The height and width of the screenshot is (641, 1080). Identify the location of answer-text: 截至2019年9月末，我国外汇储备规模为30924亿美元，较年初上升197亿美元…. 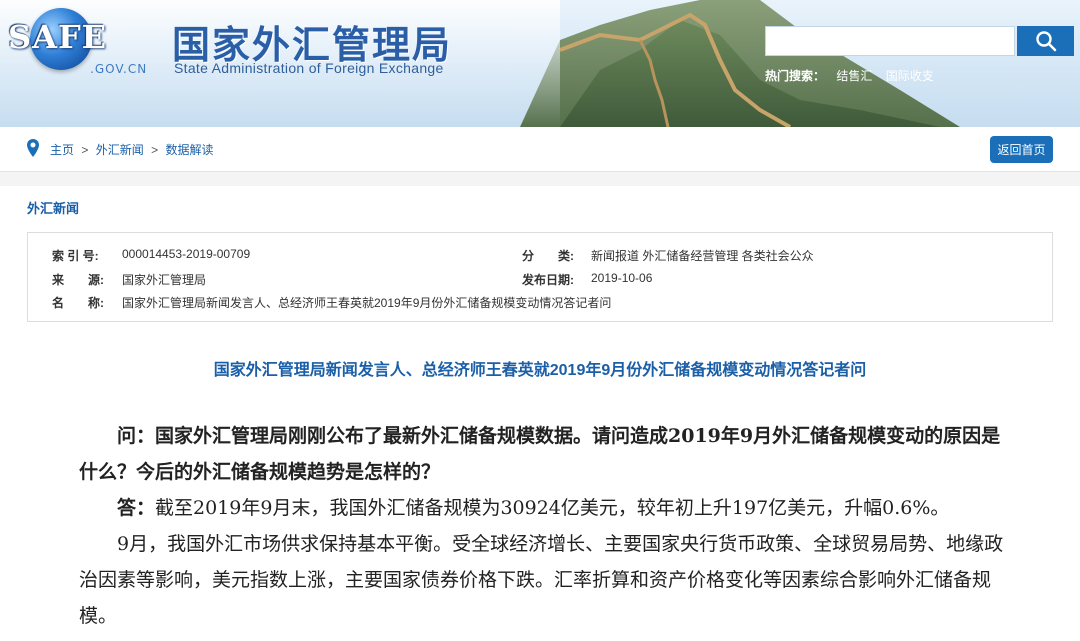
(552, 508).